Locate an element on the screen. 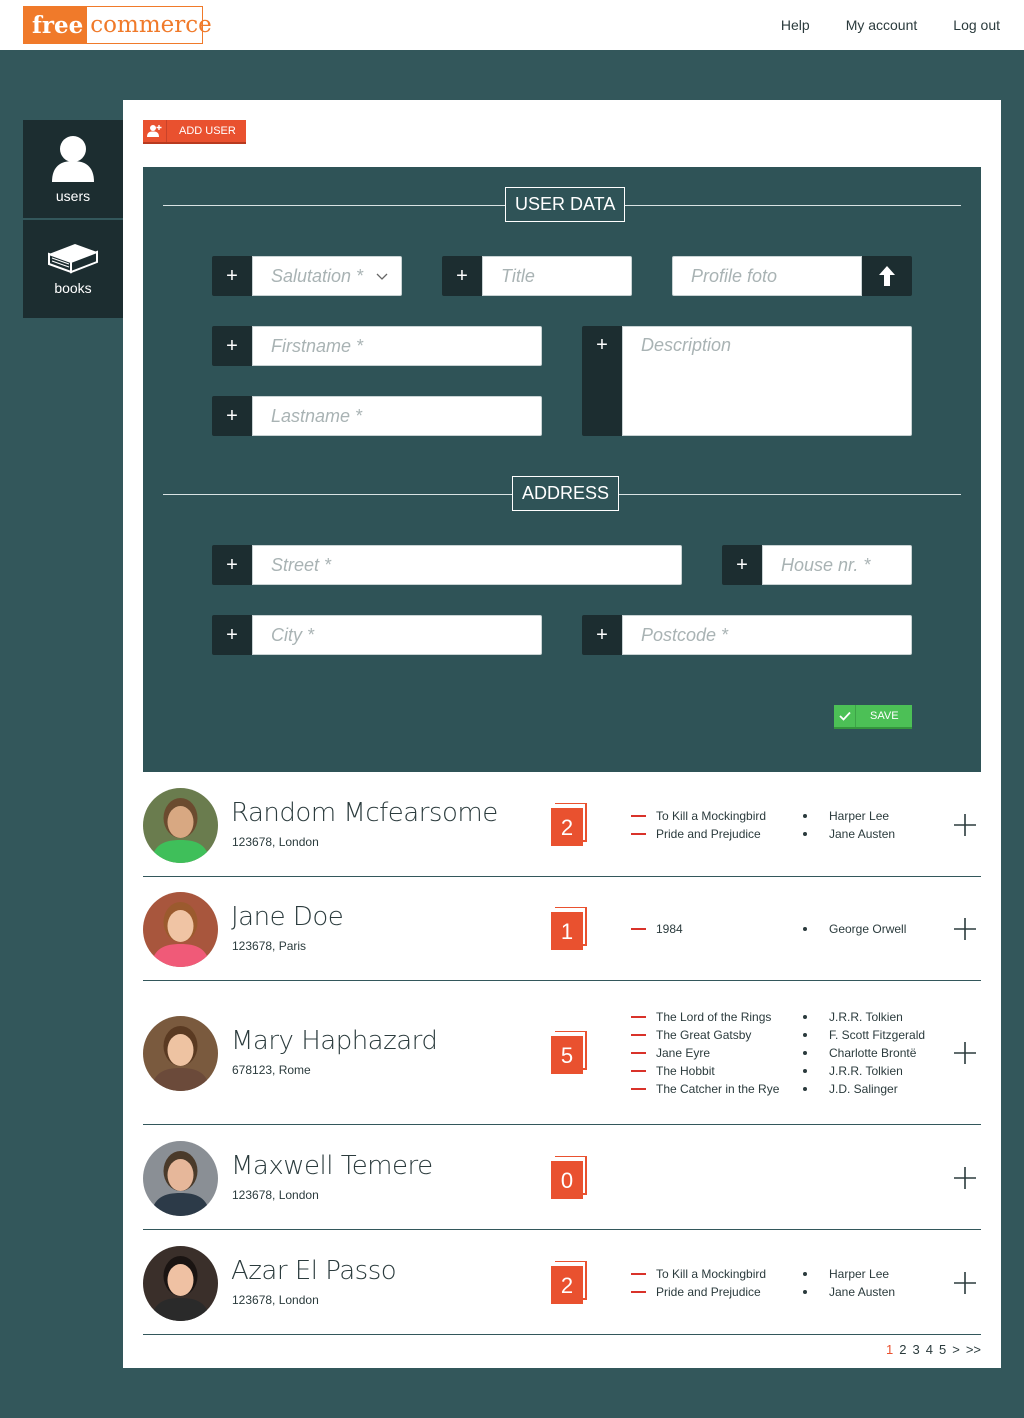 The height and width of the screenshot is (1418, 1024). sidebar-item-users: users is located at coordinates (73, 170).